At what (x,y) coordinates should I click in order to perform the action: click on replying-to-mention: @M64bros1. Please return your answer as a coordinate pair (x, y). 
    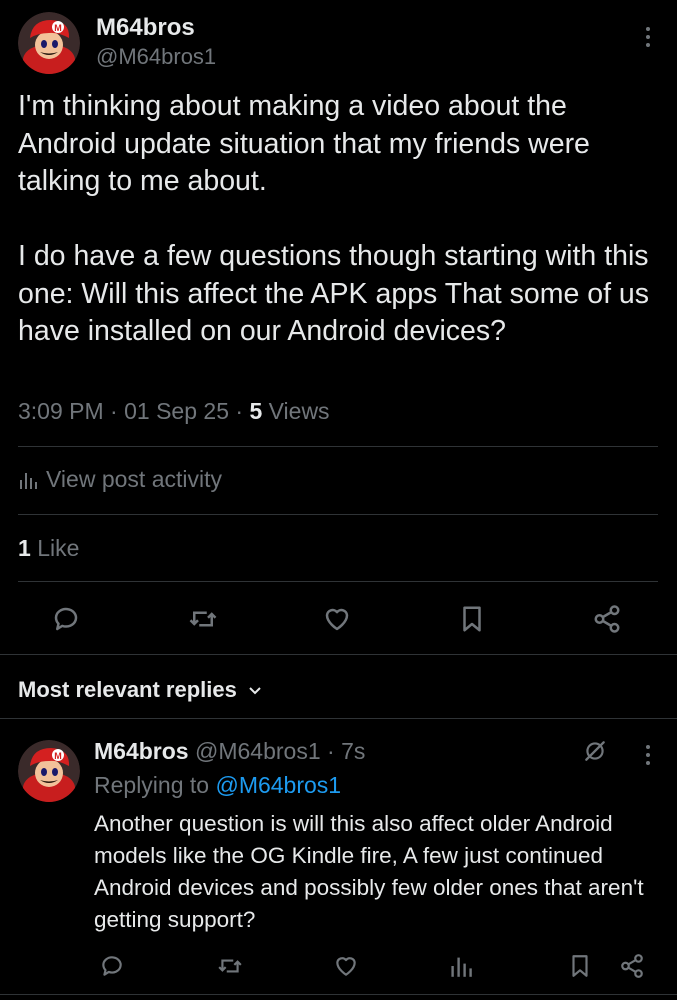
    Looking at the image, I should click on (278, 785).